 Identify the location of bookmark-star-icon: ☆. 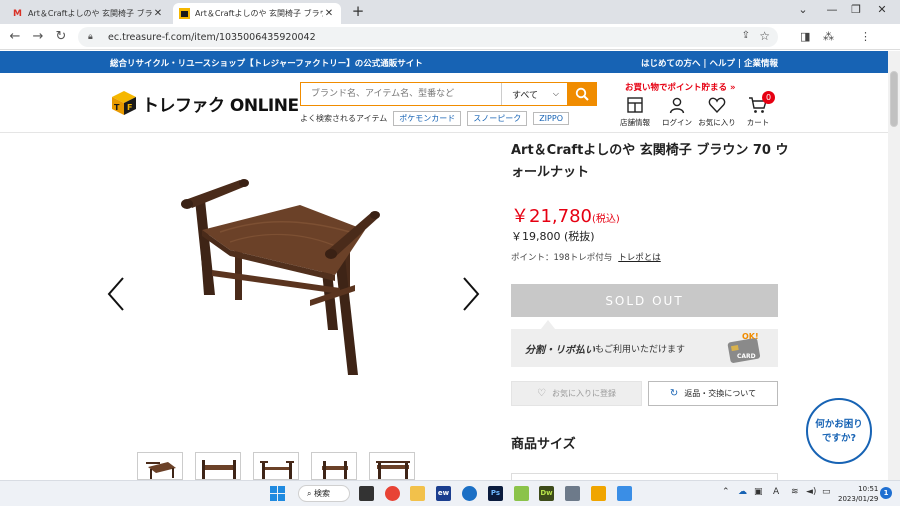
(764, 36).